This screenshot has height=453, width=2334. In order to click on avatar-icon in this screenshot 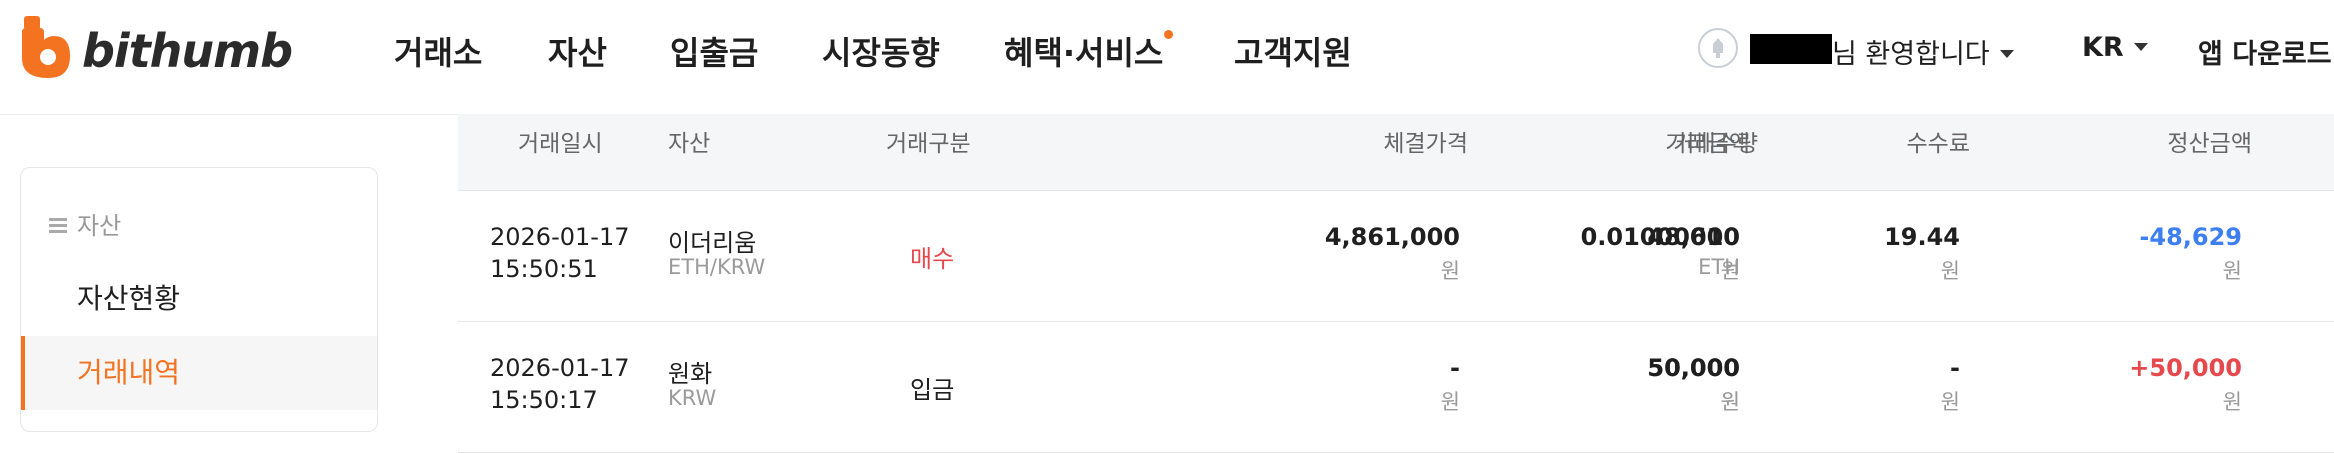, I will do `click(1718, 48)`.